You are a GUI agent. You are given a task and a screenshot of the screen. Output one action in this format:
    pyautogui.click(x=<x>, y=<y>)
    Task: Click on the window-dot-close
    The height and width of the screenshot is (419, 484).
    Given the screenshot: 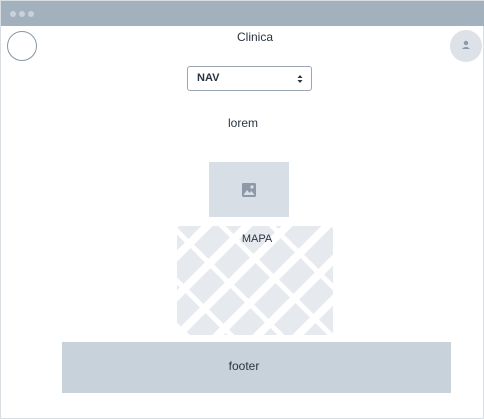 What is the action you would take?
    pyautogui.click(x=13, y=14)
    